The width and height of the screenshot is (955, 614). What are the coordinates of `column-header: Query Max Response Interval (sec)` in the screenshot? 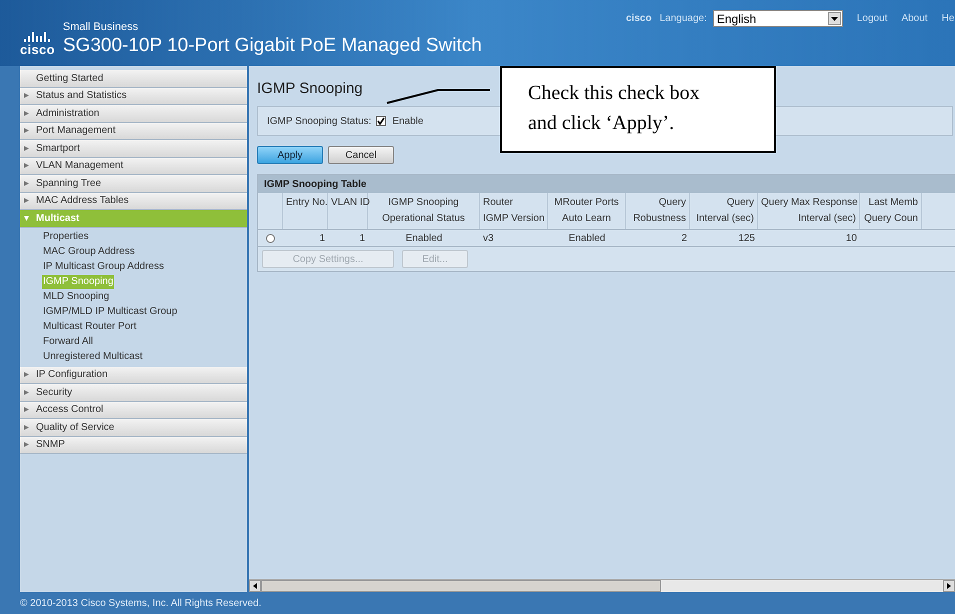 It's located at (809, 211).